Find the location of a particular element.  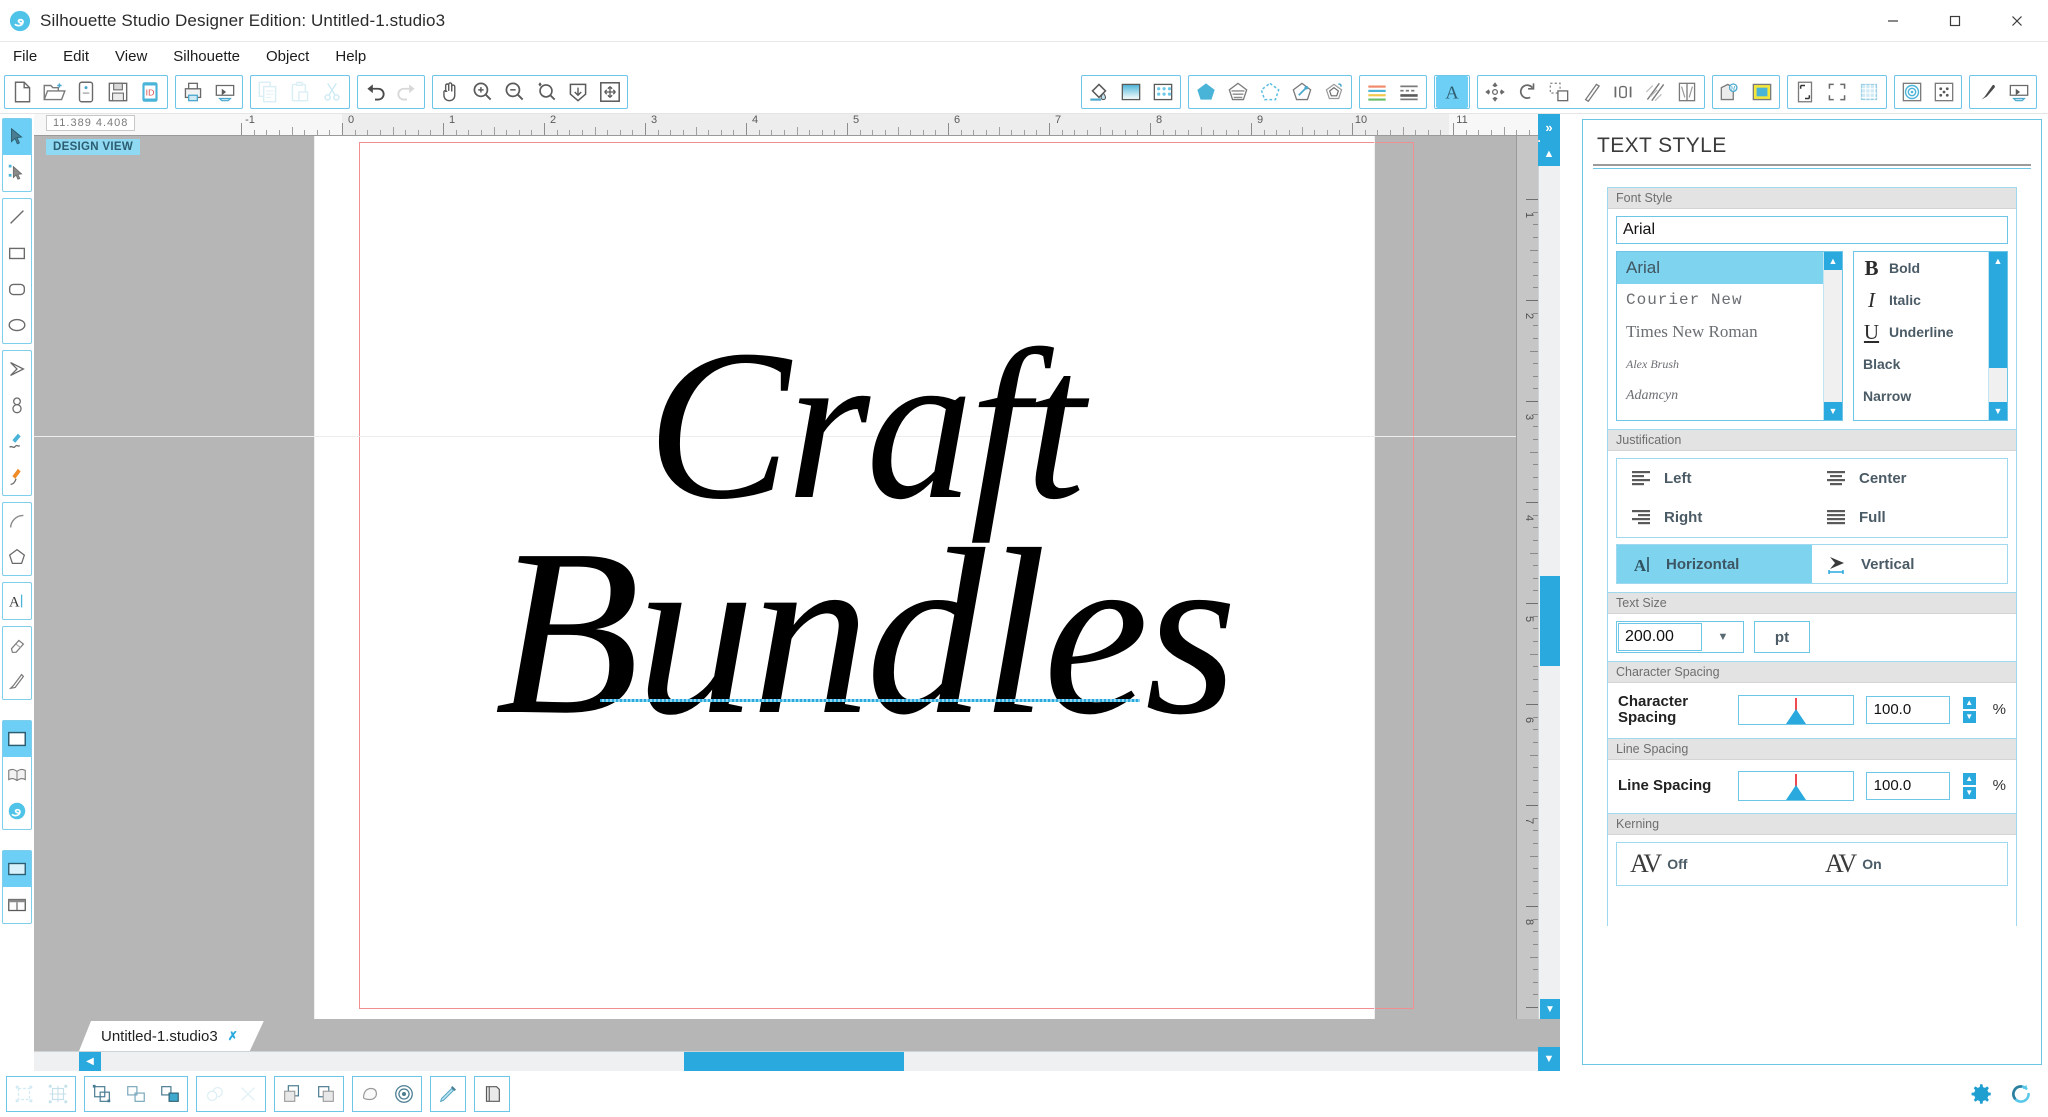

copy-icon is located at coordinates (268, 92).